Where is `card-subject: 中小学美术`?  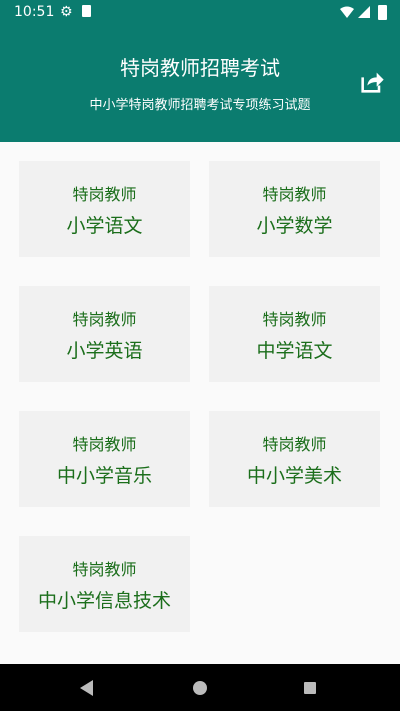
card-subject: 中小学美术 is located at coordinates (294, 476).